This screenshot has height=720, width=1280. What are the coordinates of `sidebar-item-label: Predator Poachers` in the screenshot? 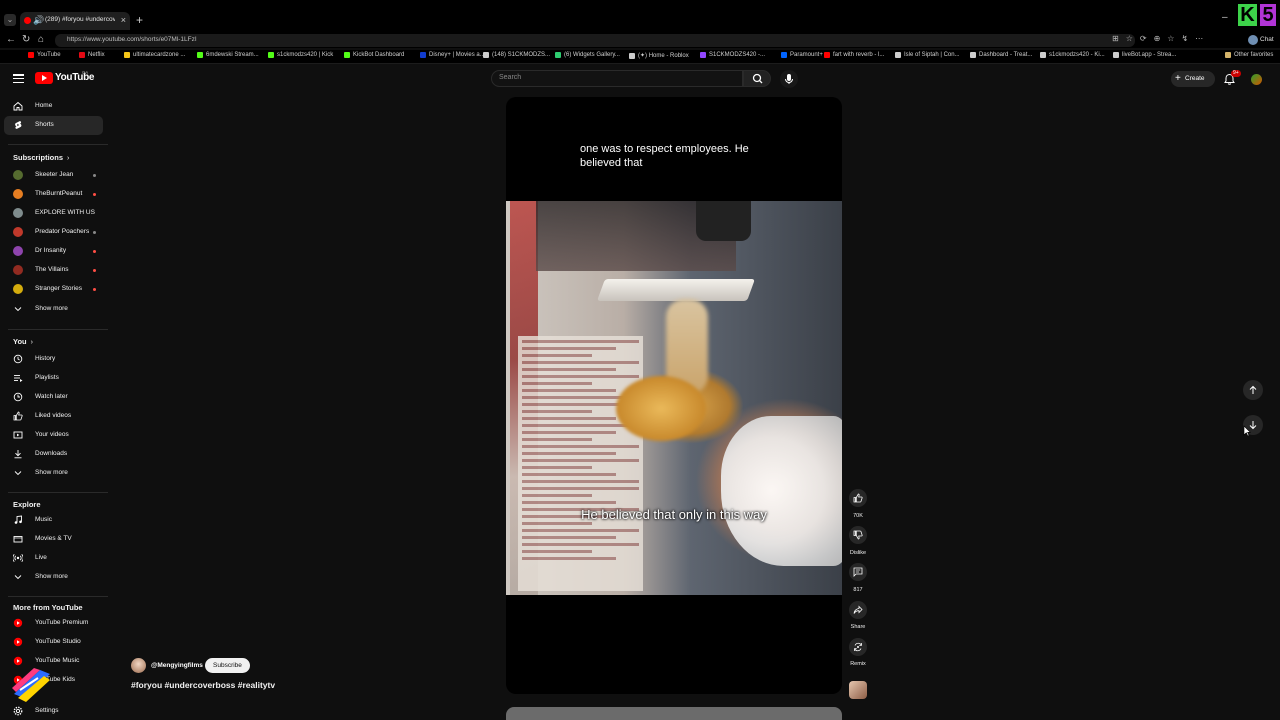 It's located at (62, 231).